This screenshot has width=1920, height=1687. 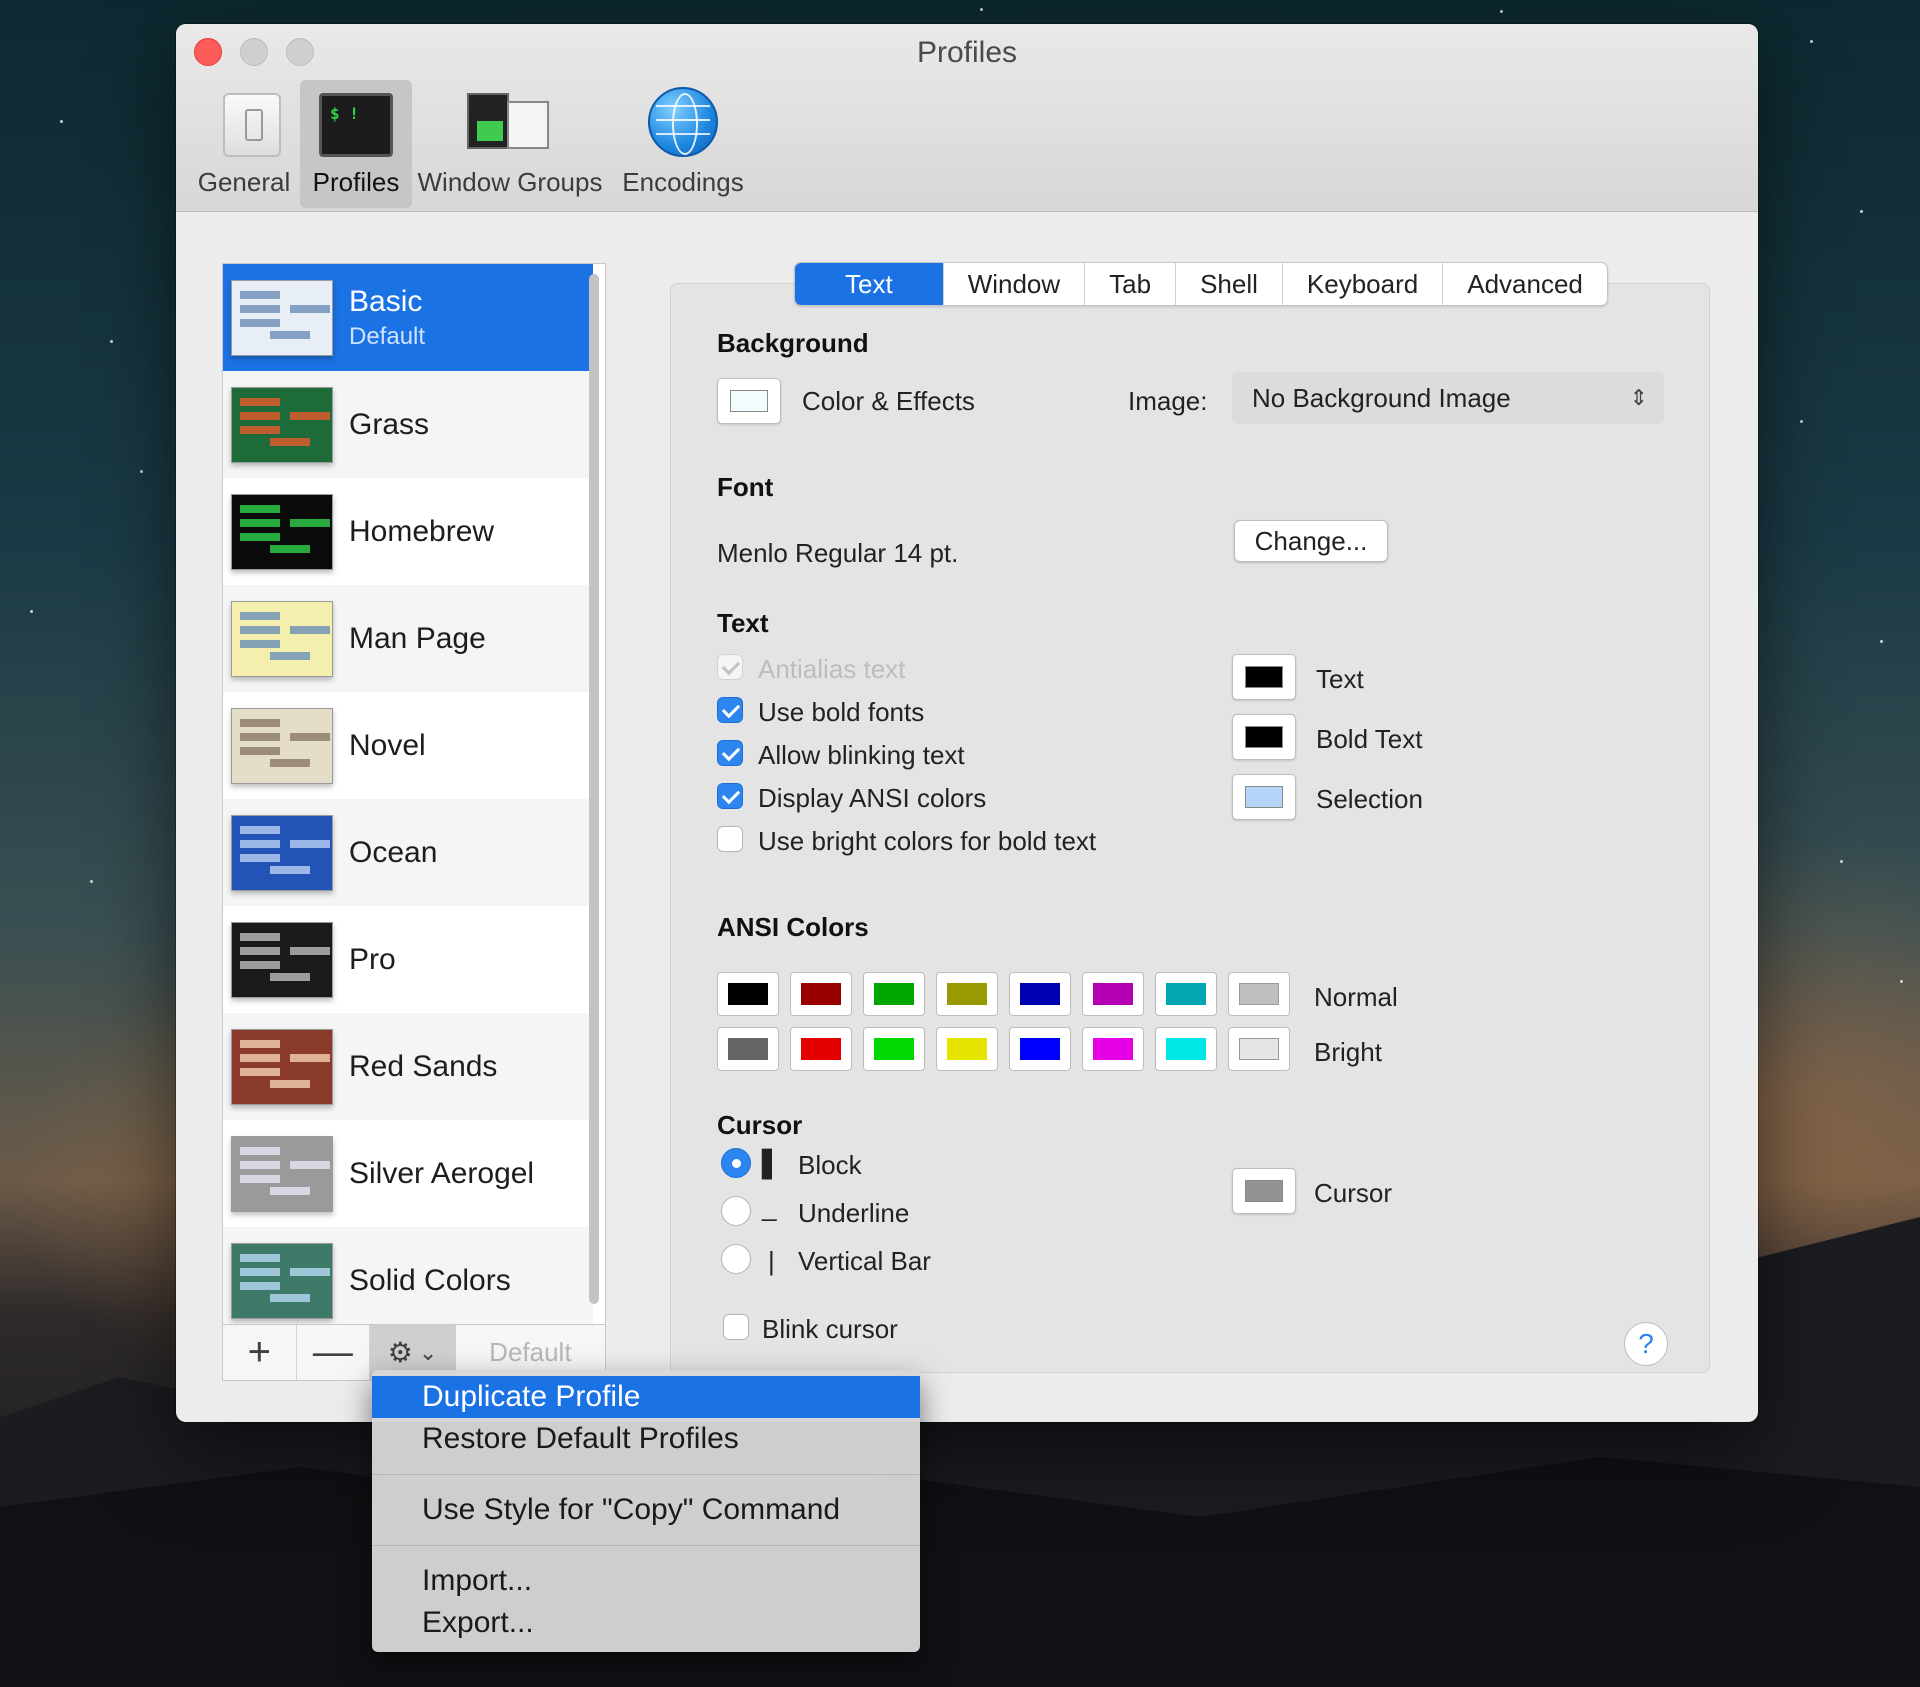 What do you see at coordinates (408, 638) in the screenshot?
I see `profile-item: Man Page` at bounding box center [408, 638].